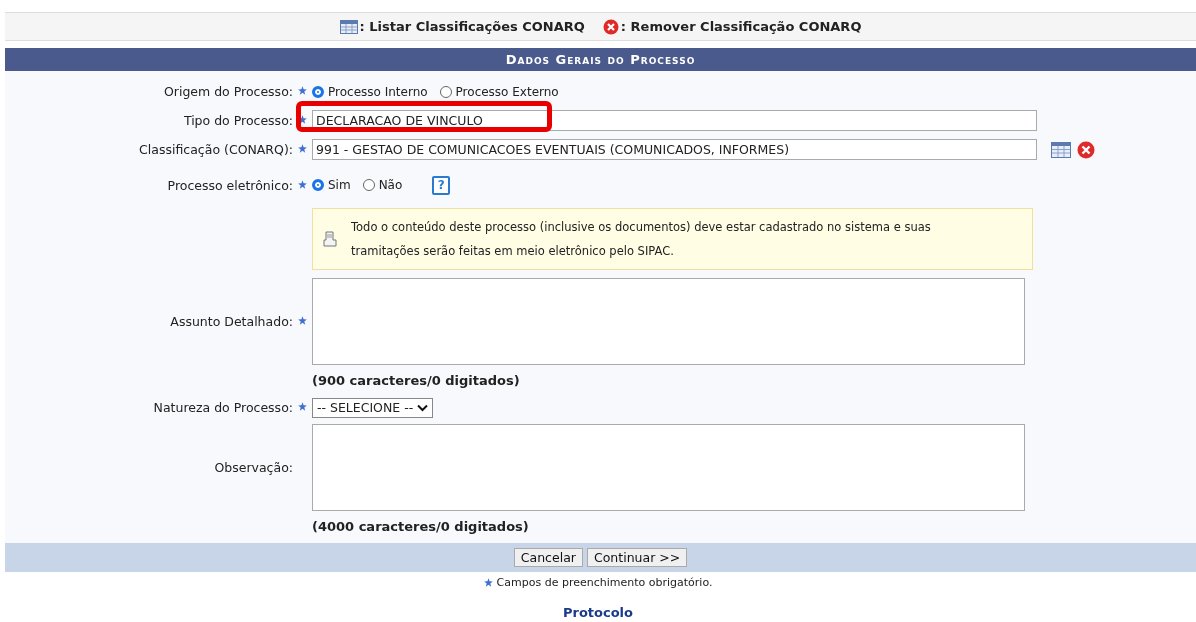 This screenshot has height=622, width=1196. I want to click on radio-label: Processo Interno, so click(378, 91).